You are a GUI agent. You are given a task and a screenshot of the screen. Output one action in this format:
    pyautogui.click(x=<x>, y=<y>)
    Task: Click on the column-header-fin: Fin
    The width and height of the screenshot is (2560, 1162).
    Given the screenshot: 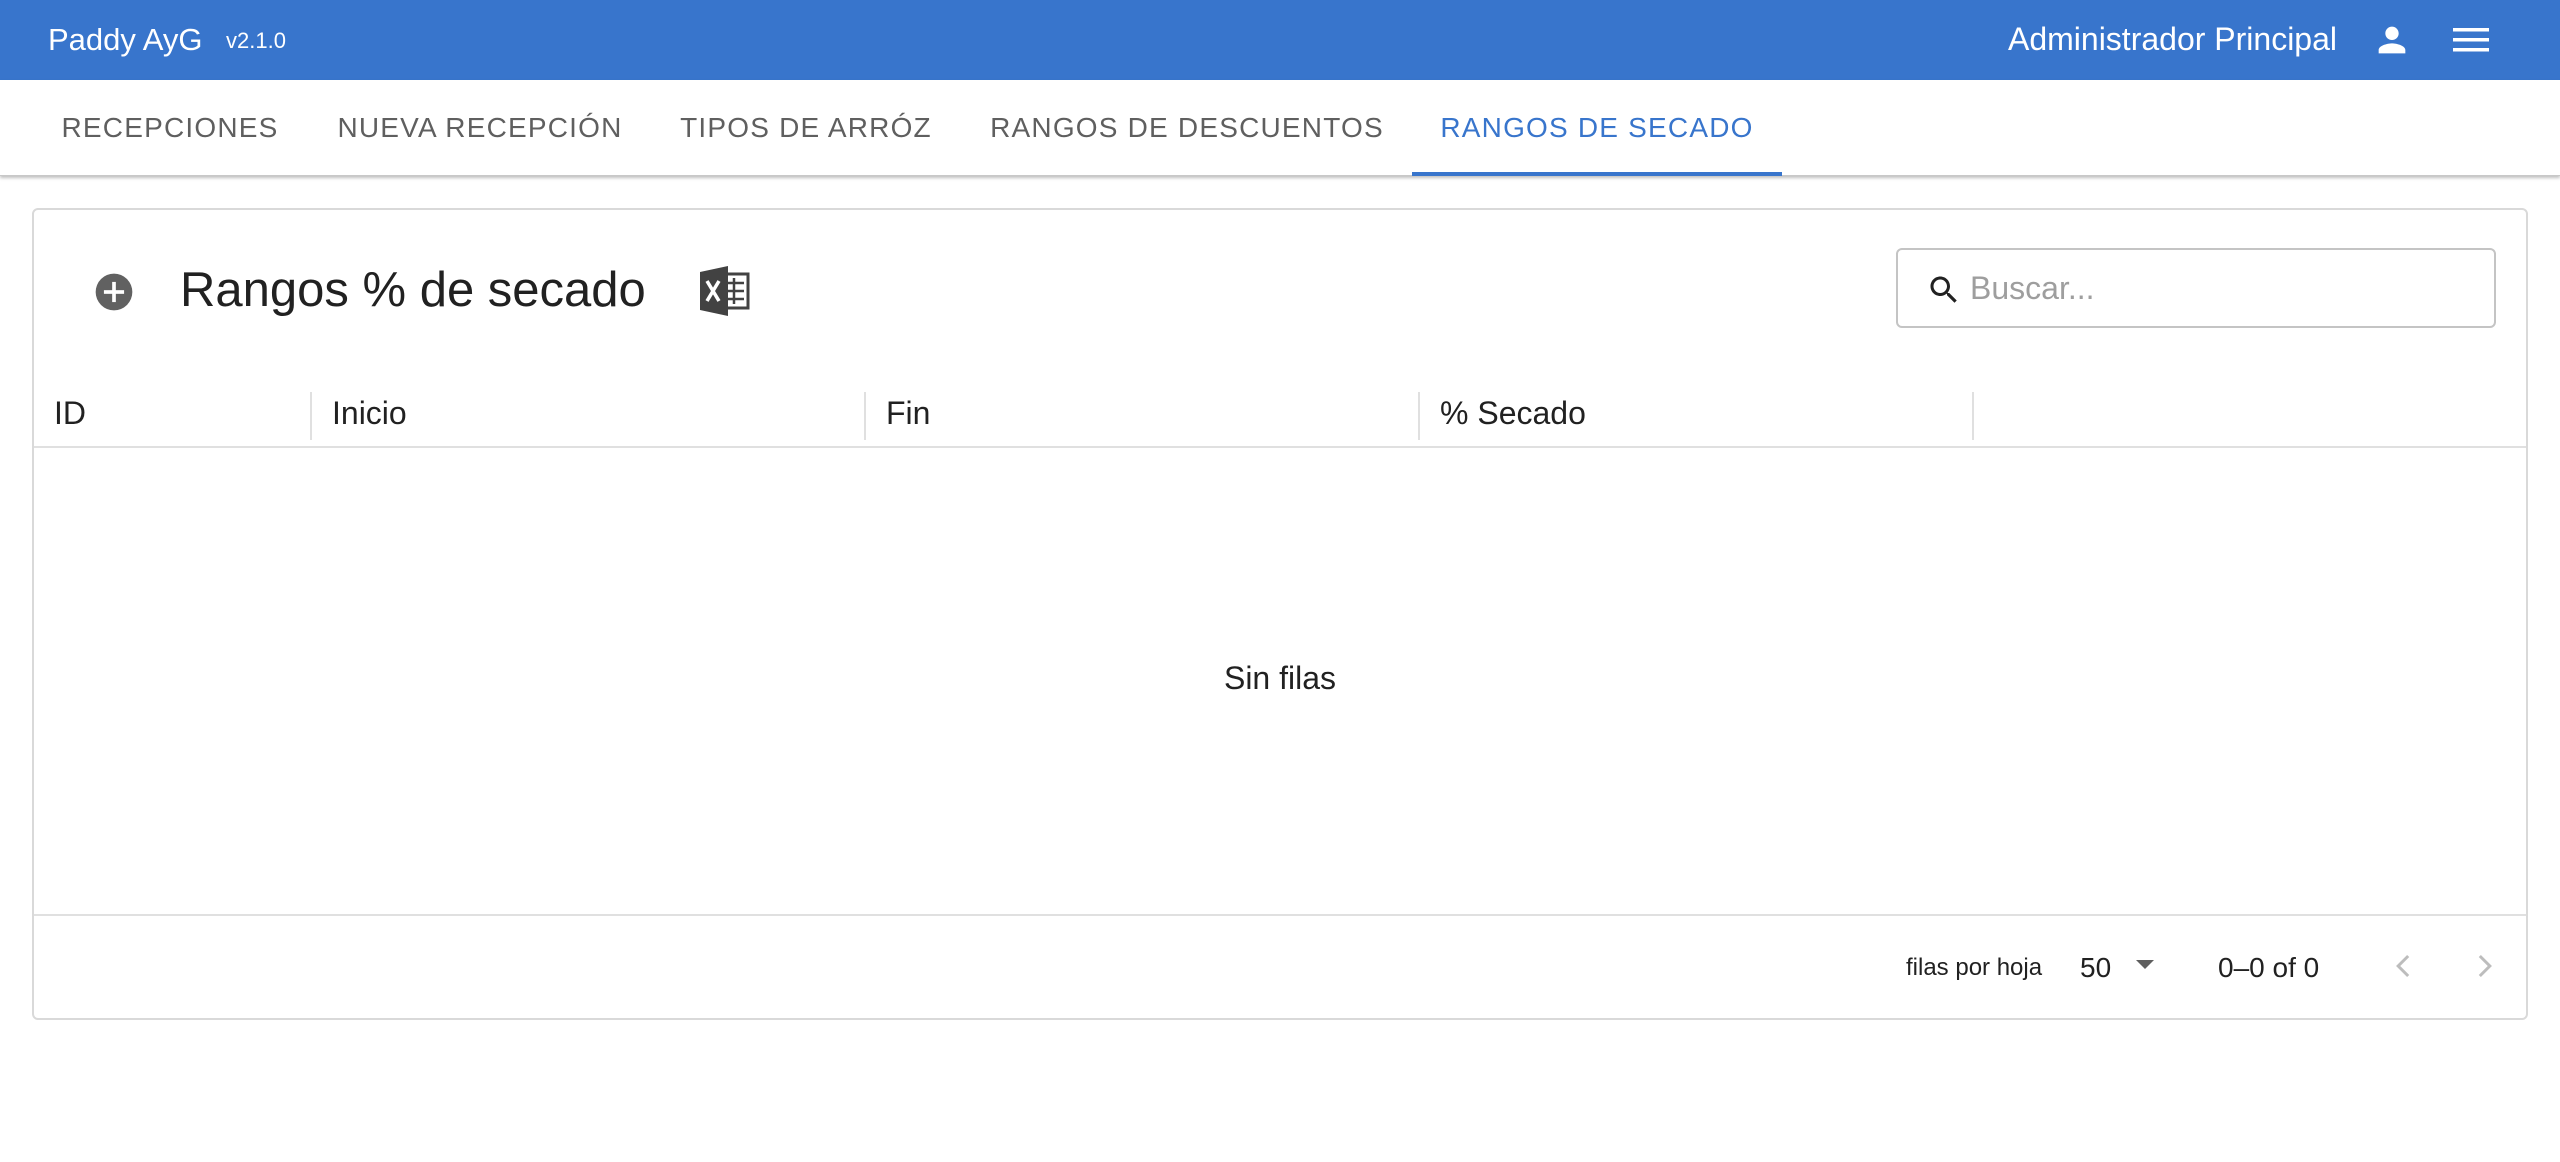 What is the action you would take?
    pyautogui.click(x=1142, y=413)
    